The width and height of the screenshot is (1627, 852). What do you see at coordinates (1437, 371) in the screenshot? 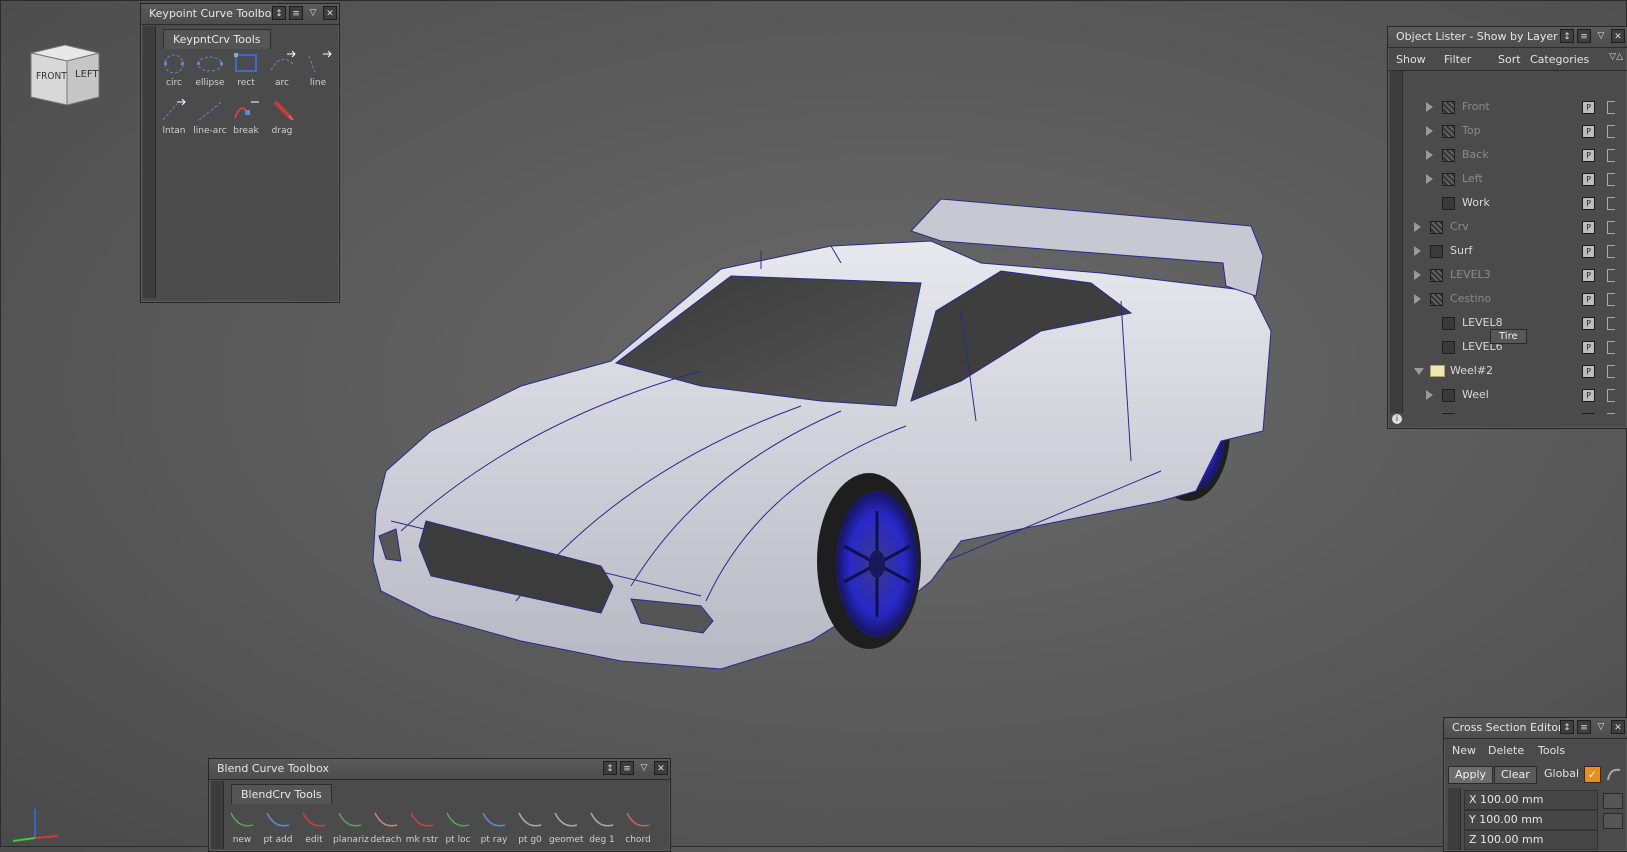
I see `folder-icon` at bounding box center [1437, 371].